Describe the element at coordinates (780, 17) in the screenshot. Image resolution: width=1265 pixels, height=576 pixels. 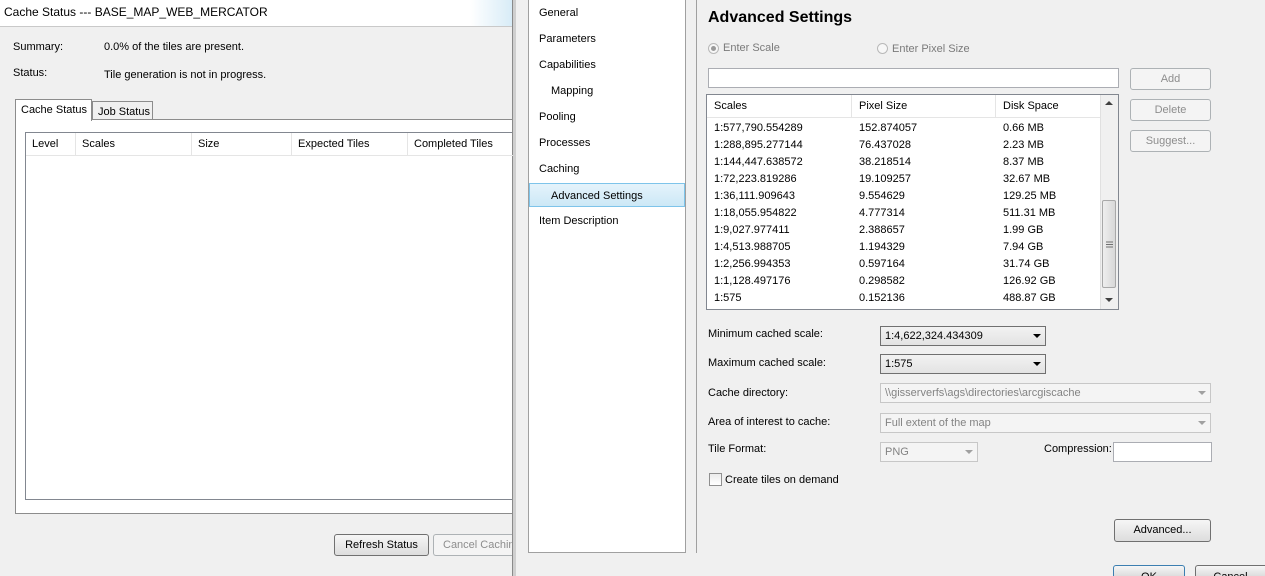
I see `page-title: Advanced Settings` at that location.